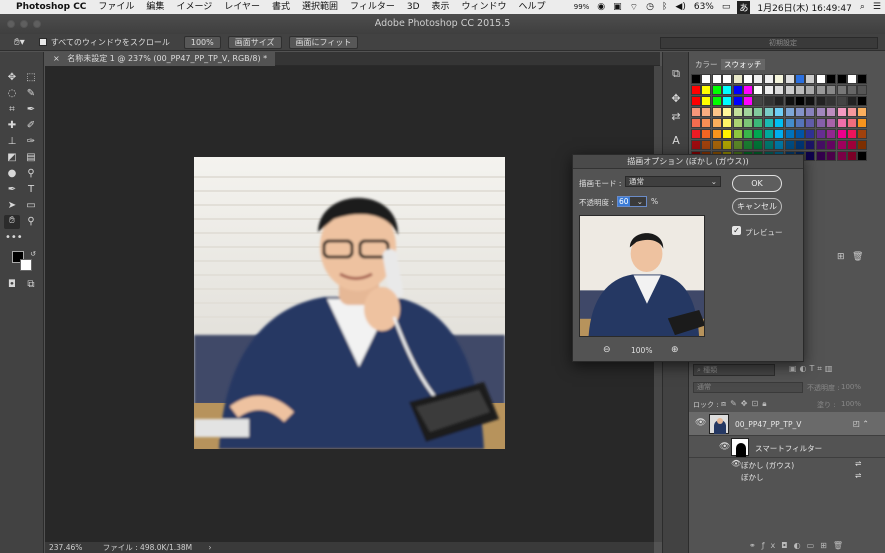  I want to click on creative-cloud-icon: ◉, so click(601, 7).